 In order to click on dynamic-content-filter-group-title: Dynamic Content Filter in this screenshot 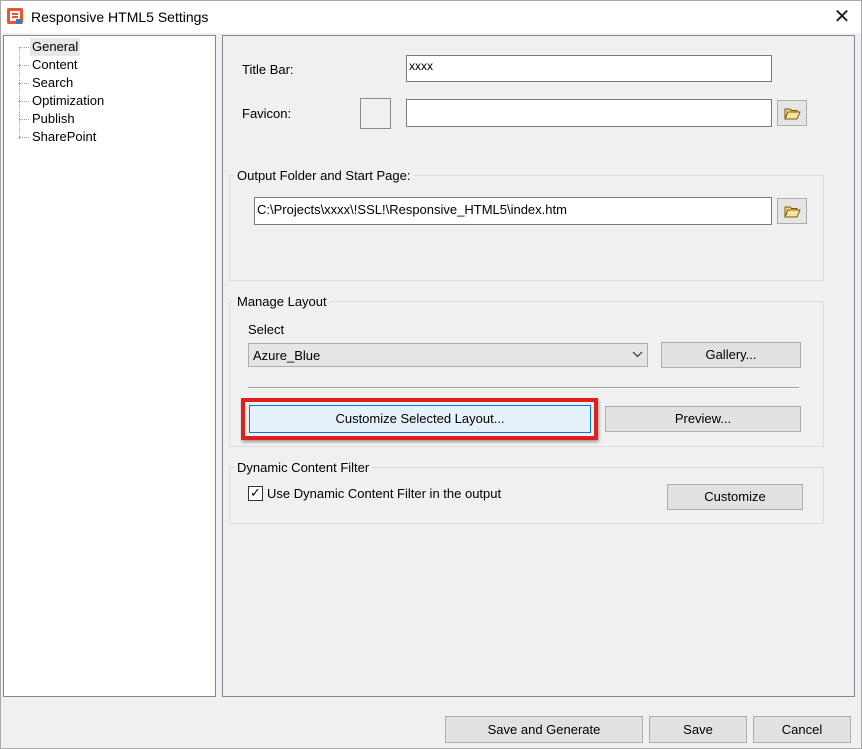, I will do `click(303, 467)`.